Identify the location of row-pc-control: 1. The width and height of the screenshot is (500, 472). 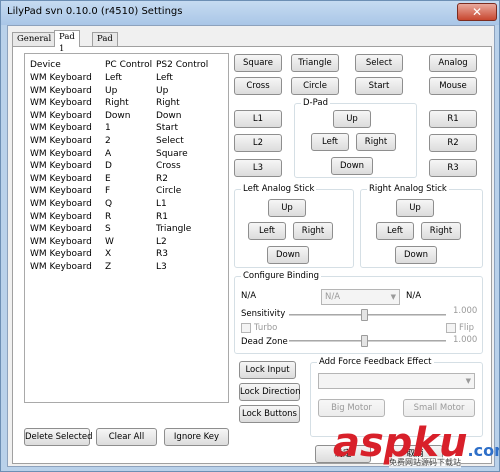
(108, 128).